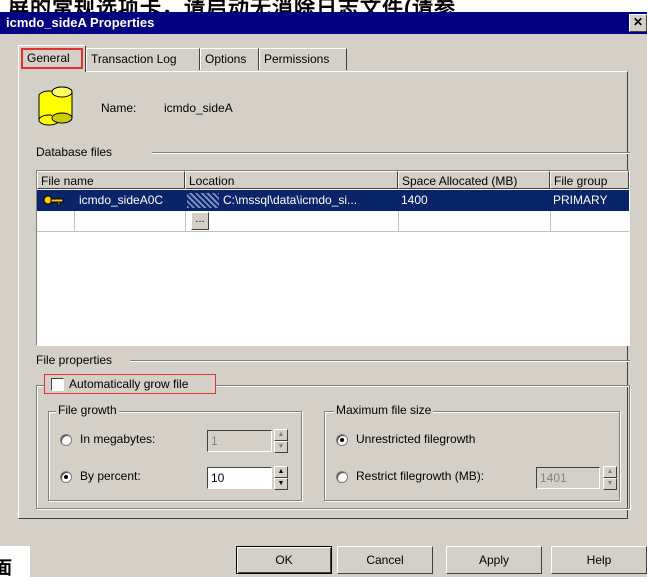  I want to click on by-percent-input: 10, so click(239, 478).